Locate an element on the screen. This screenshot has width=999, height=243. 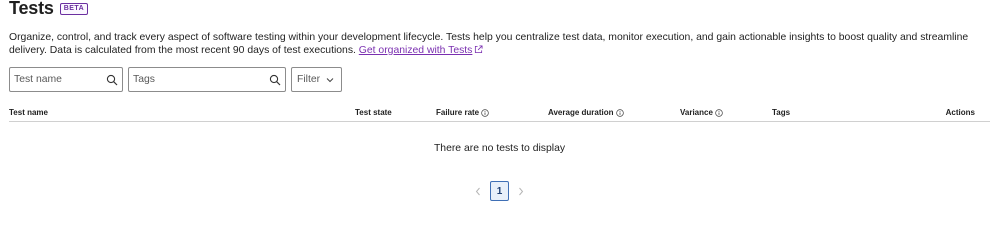
column-label: Actions is located at coordinates (960, 112).